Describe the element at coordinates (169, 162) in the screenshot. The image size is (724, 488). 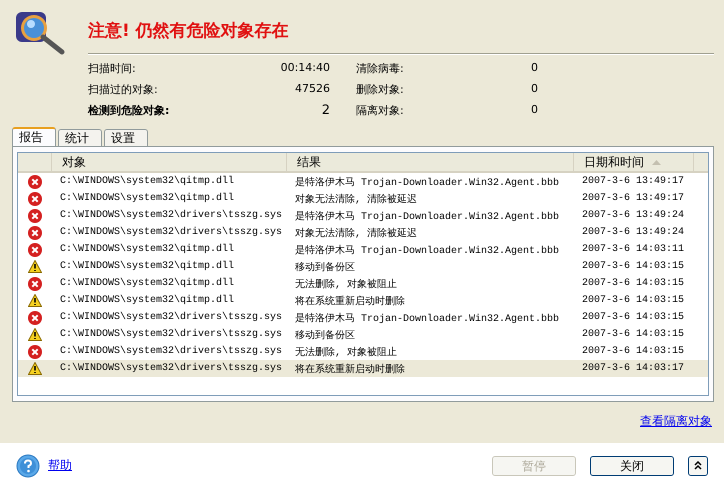
I see `column-header: 对象` at that location.